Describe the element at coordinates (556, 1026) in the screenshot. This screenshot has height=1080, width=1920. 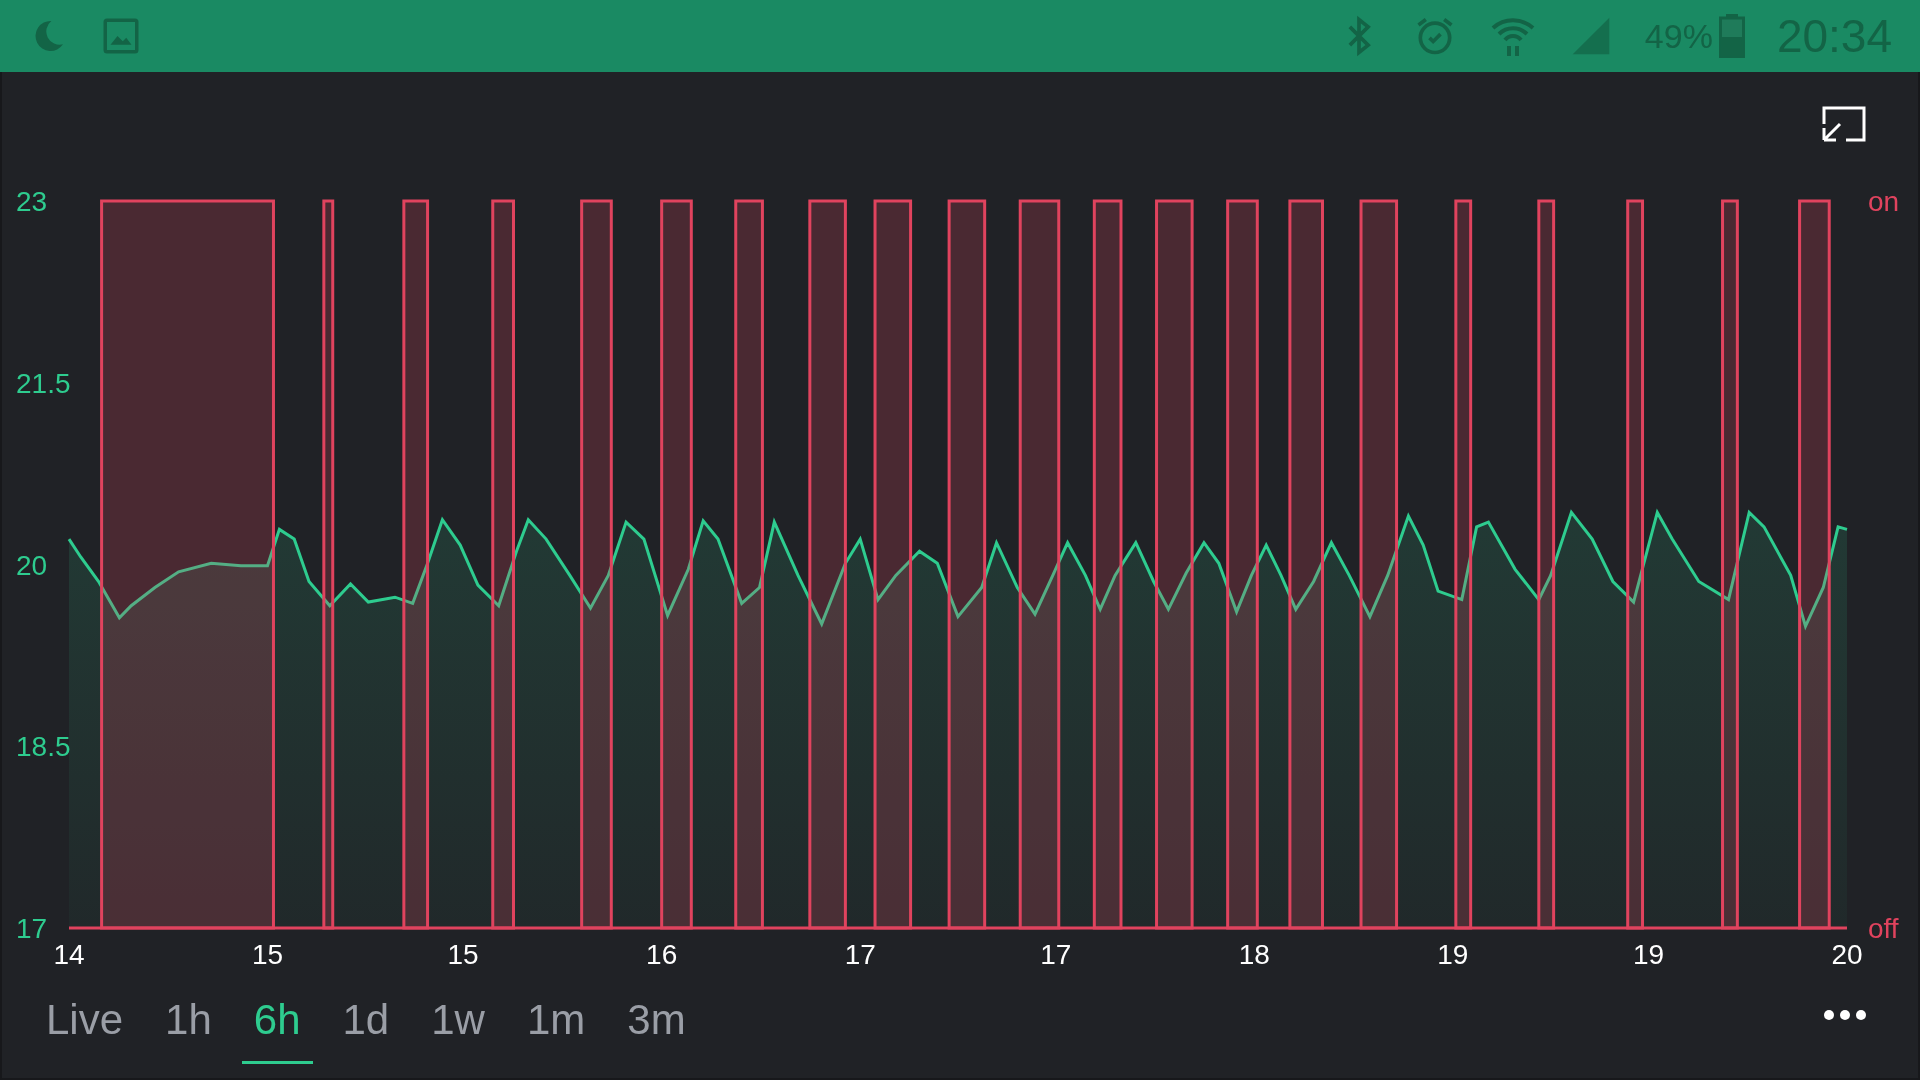
I see `range-tab: 1m` at that location.